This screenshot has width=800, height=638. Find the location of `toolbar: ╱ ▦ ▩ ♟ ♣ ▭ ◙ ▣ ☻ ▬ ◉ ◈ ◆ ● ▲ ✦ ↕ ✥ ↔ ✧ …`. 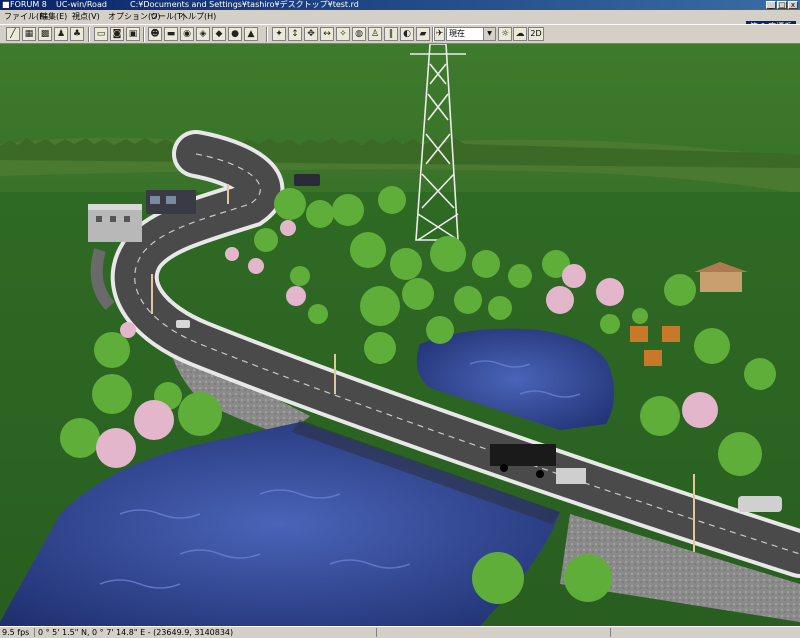

toolbar: ╱ ▦ ▩ ♟ ♣ ▭ ◙ ▣ ☻ ▬ ◉ ◈ ◆ ● ▲ ✦ ↕ ✥ ↔ ✧ … is located at coordinates (400, 34).